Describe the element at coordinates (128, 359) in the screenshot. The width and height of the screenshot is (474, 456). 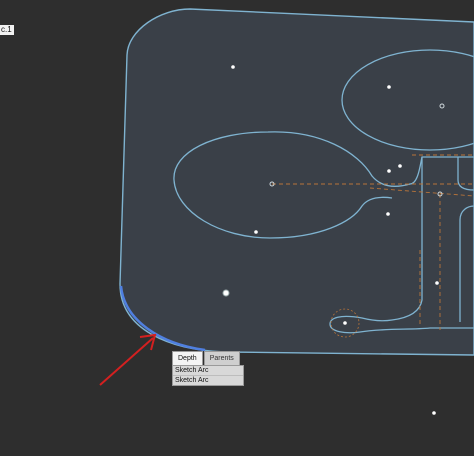
I see `annotation-arrow` at that location.